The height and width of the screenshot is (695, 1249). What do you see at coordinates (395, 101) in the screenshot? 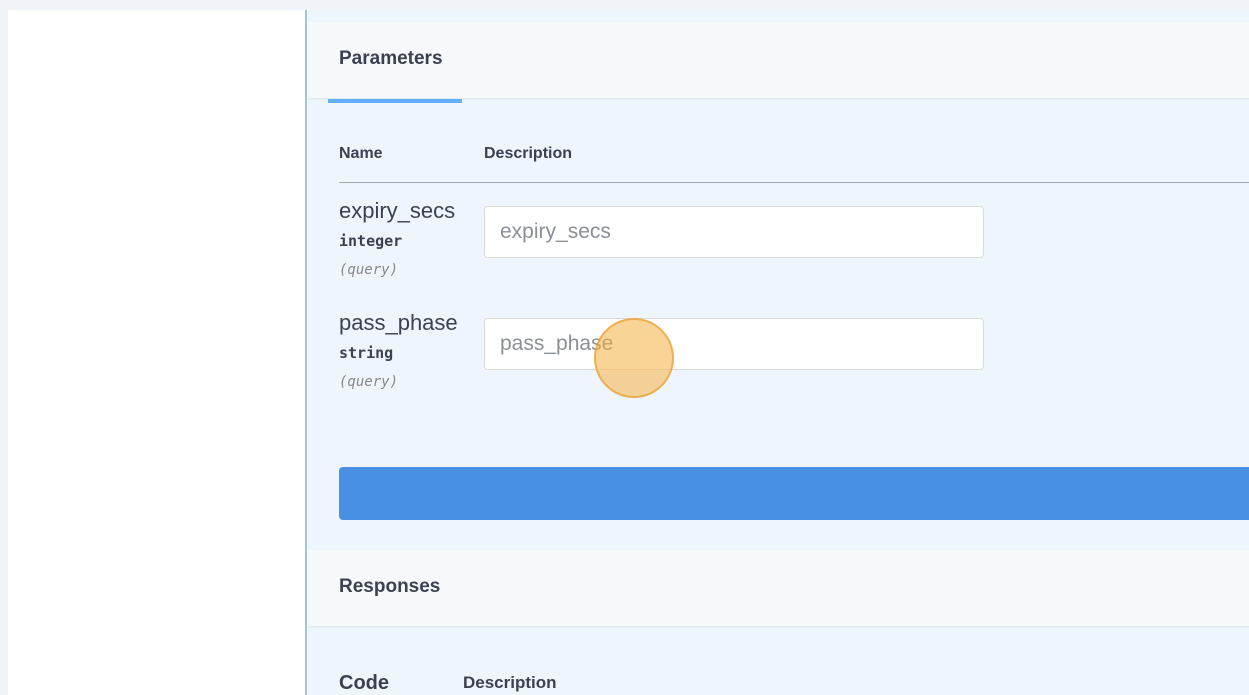
I see `tab-active-indicator` at bounding box center [395, 101].